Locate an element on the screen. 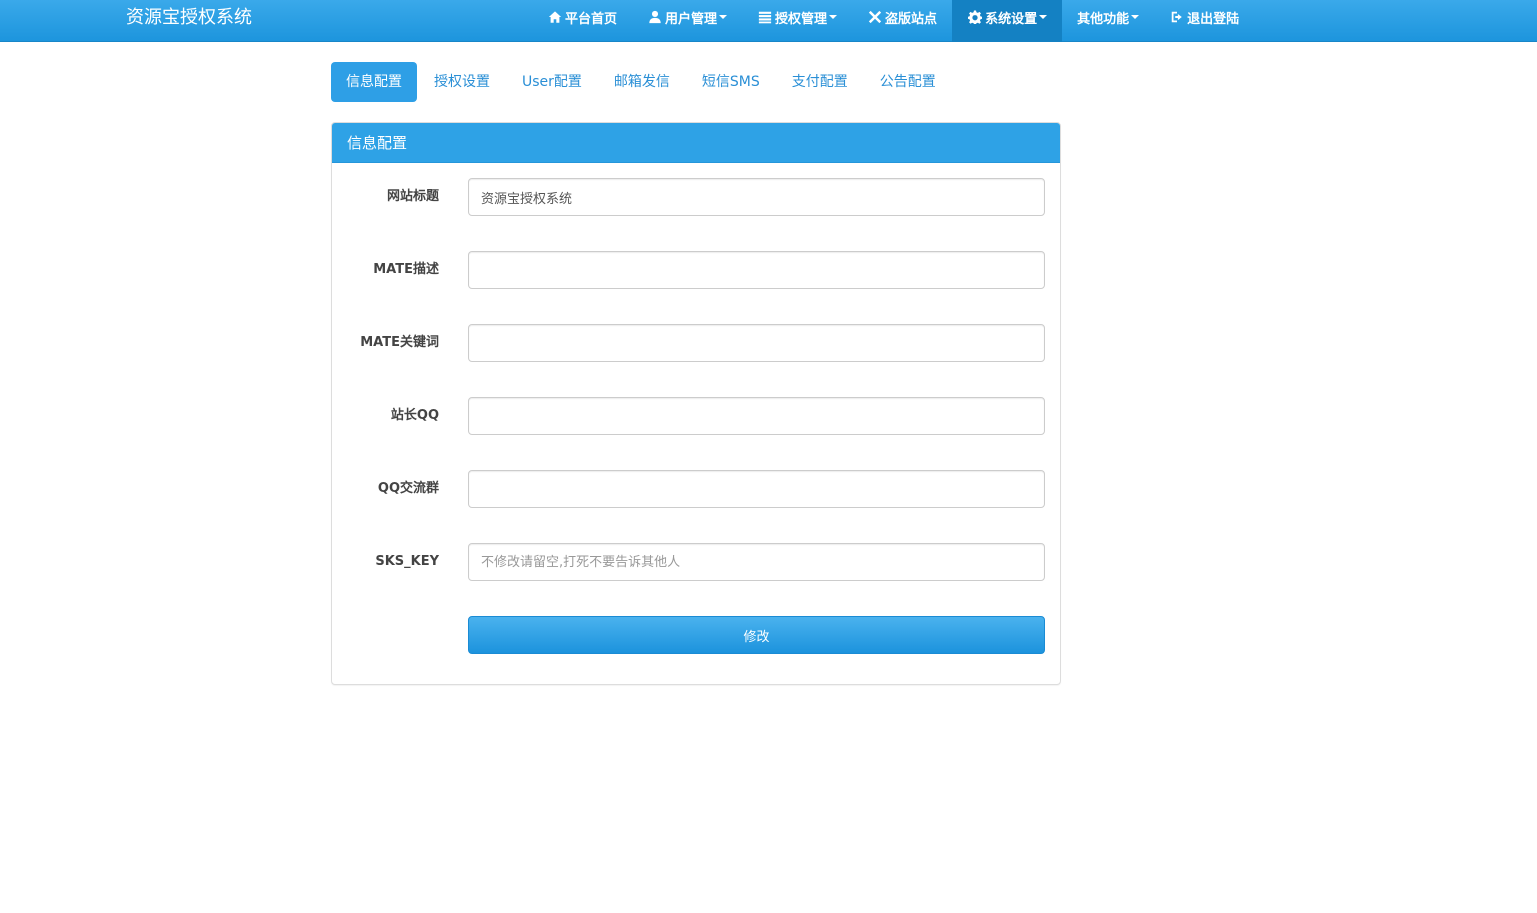 This screenshot has width=1537, height=913. form-row-site-title: 网站标题 is located at coordinates (696, 197).